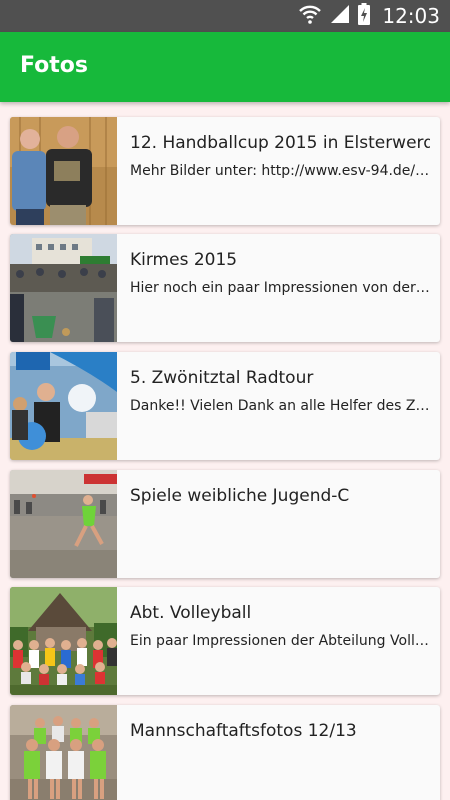 The width and height of the screenshot is (450, 800). What do you see at coordinates (310, 16) in the screenshot?
I see `wifi-icon` at bounding box center [310, 16].